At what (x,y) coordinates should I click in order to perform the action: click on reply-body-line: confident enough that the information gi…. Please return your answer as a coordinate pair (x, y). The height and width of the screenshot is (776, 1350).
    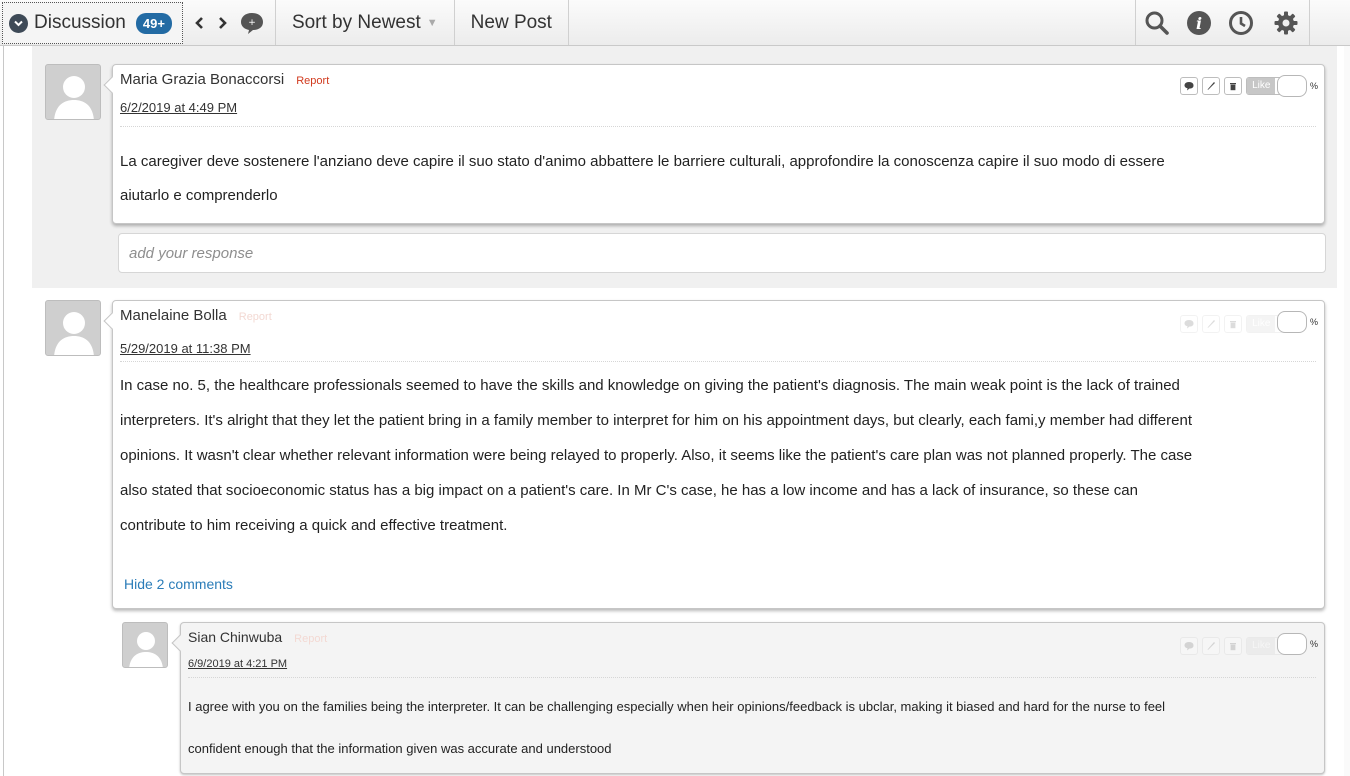
    Looking at the image, I should click on (400, 748).